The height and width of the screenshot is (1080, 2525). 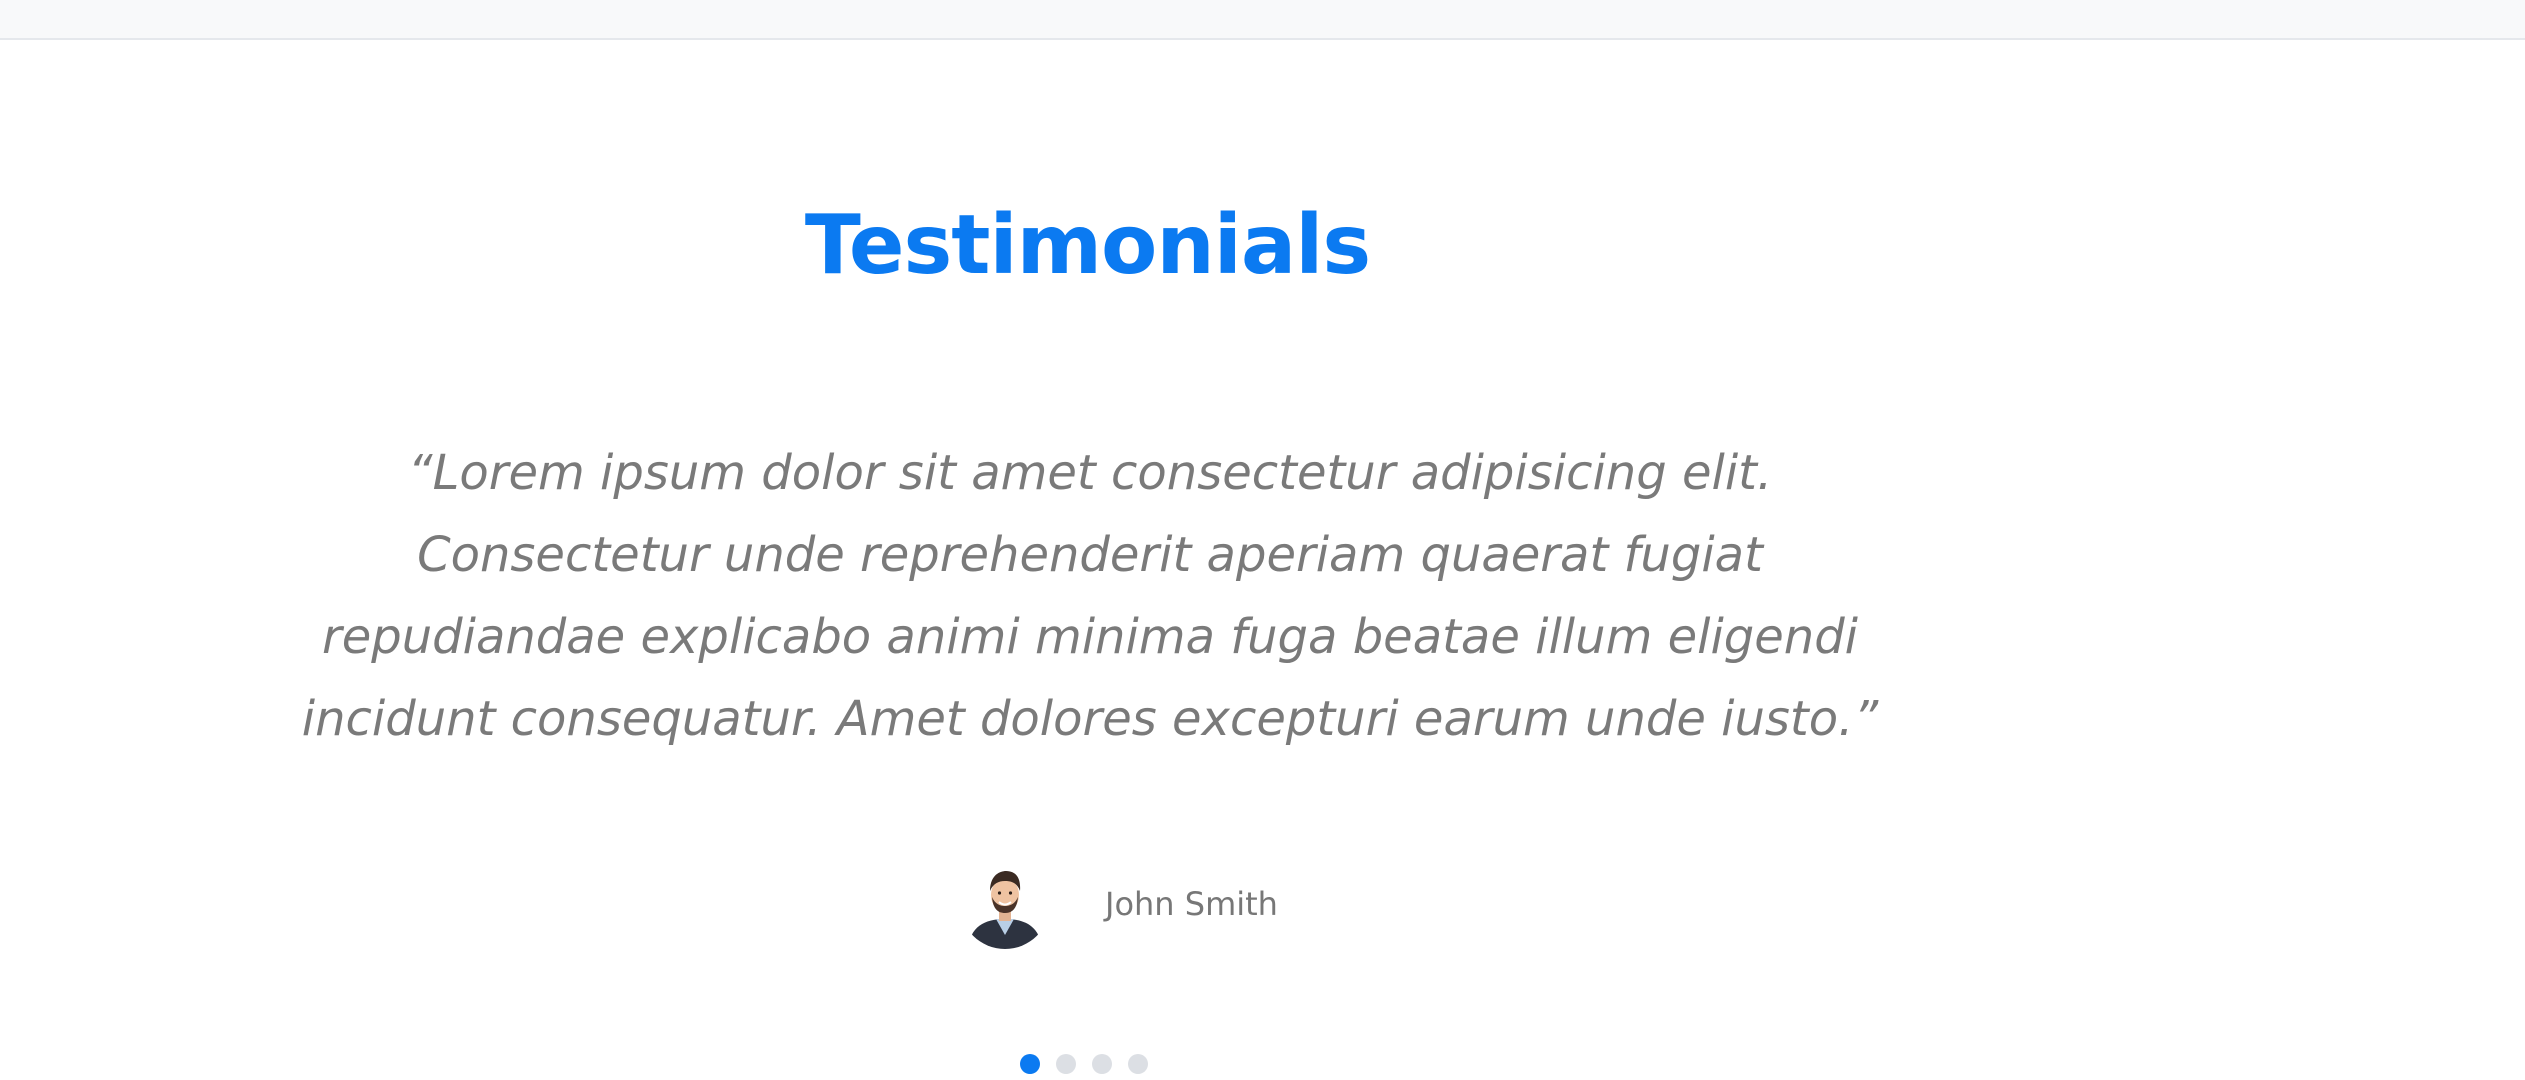 I want to click on carousel-indicators, so click(x=1092, y=1064).